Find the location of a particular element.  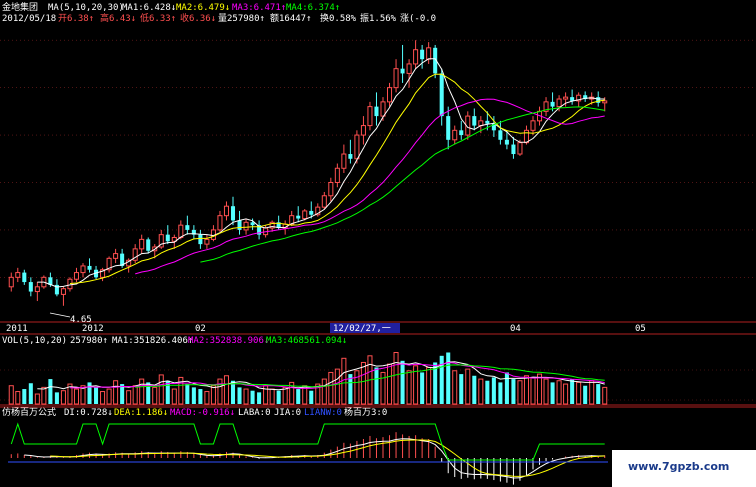

quote-amount: 额16447↑ is located at coordinates (291, 18).